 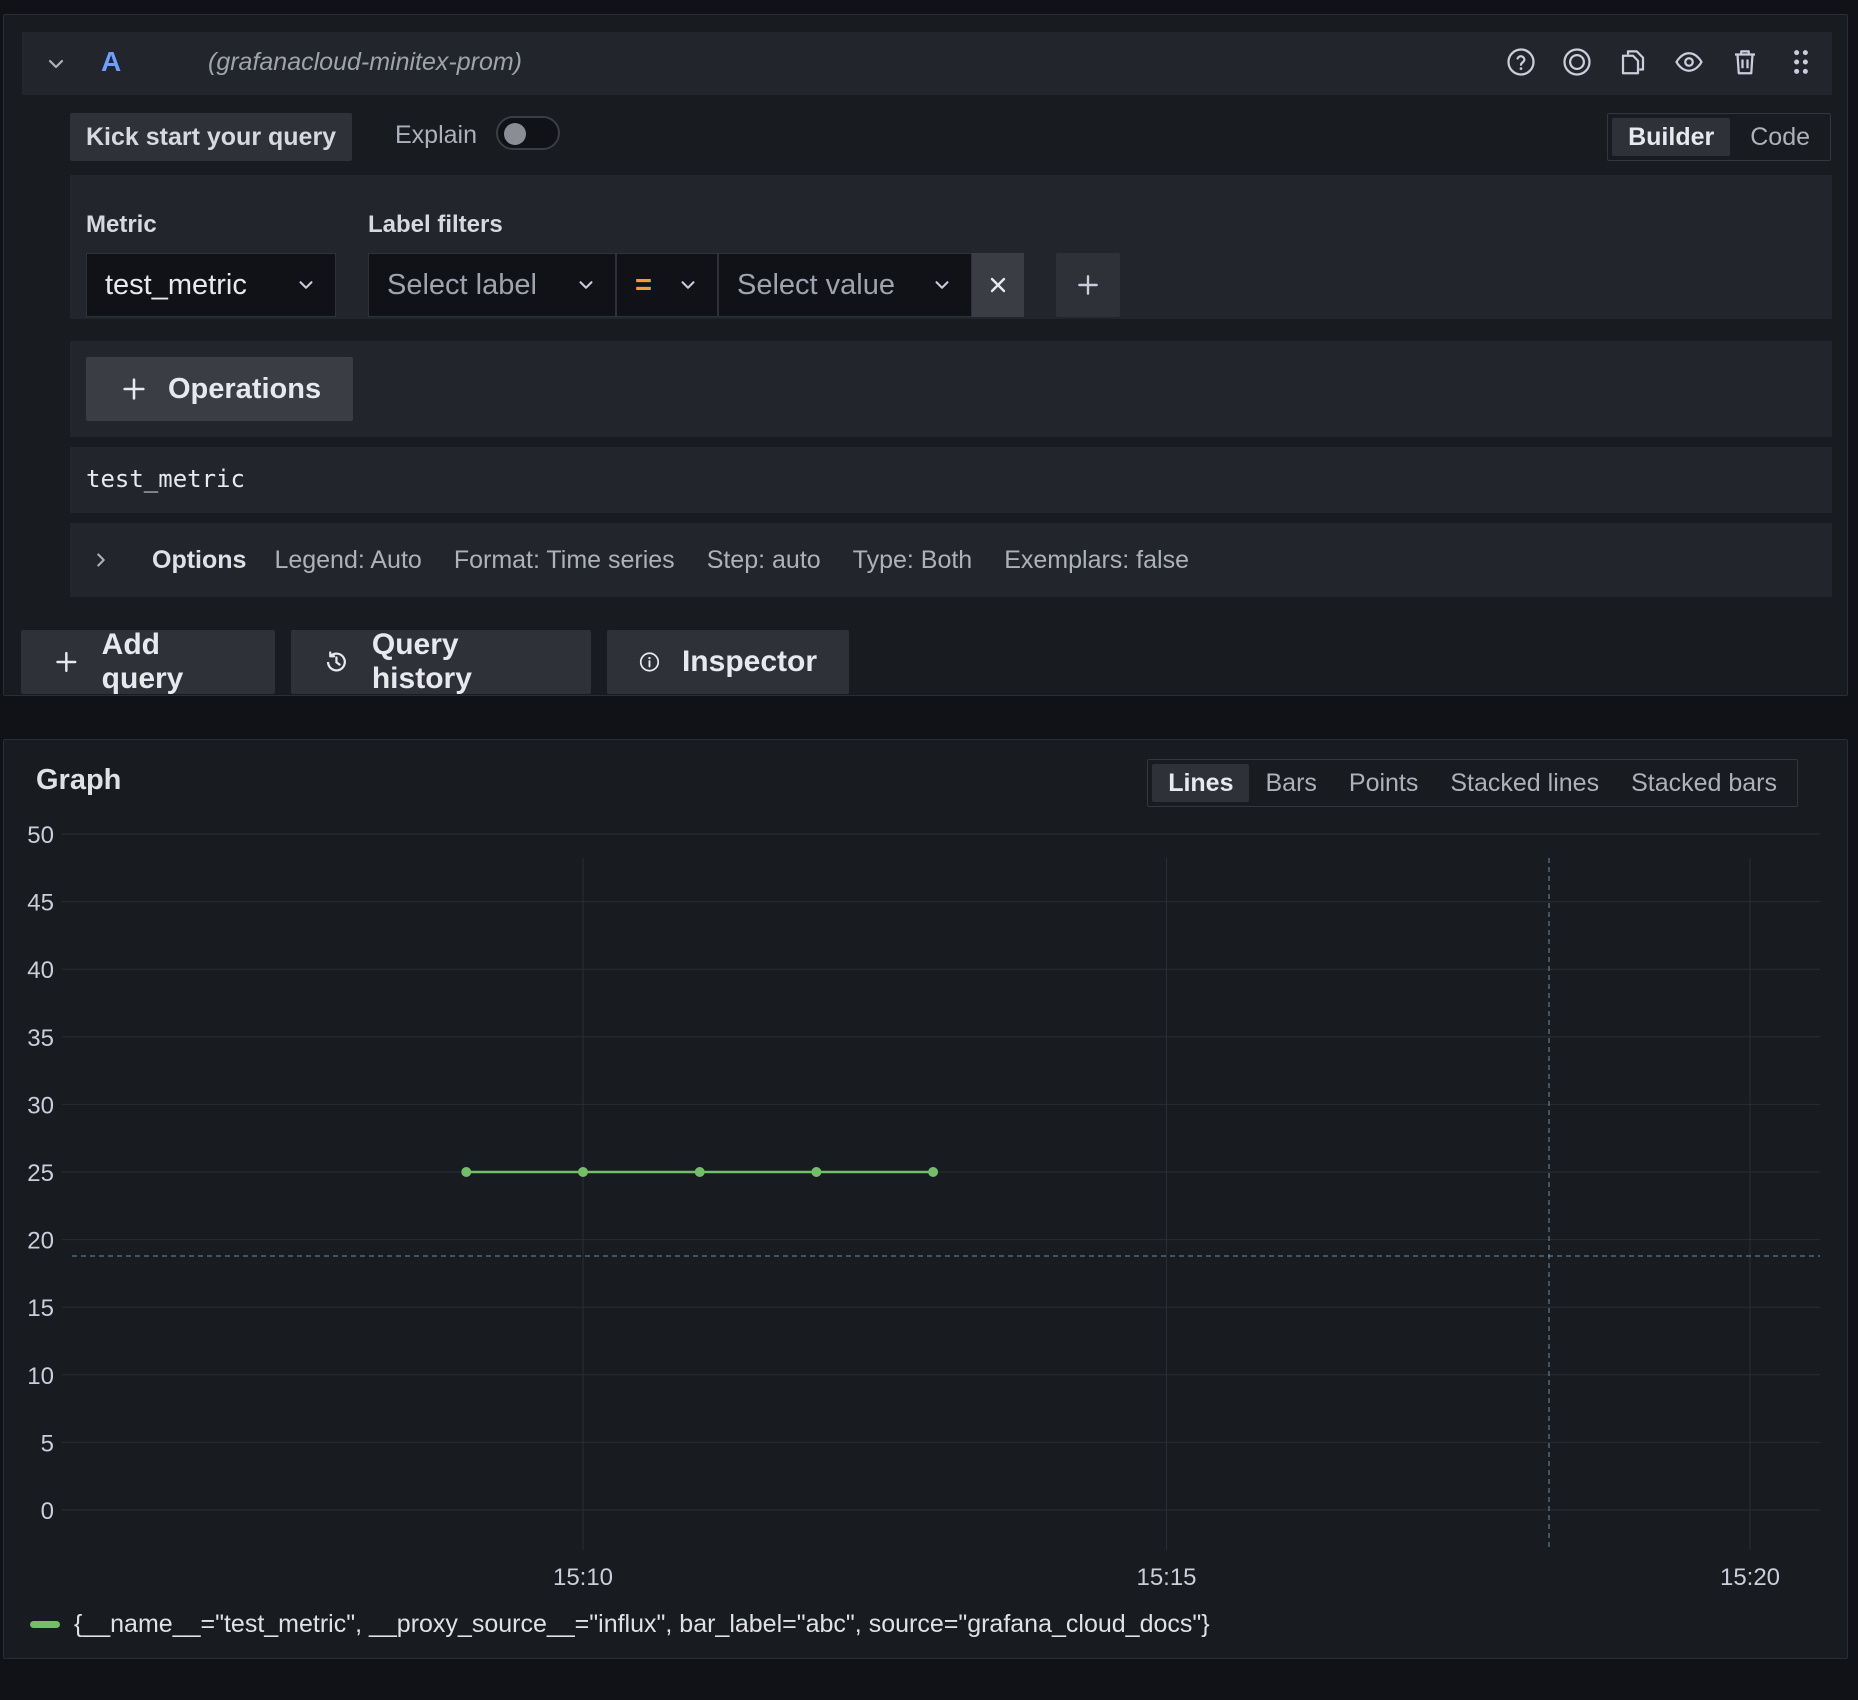 I want to click on metric-select: test_metric, so click(x=211, y=285).